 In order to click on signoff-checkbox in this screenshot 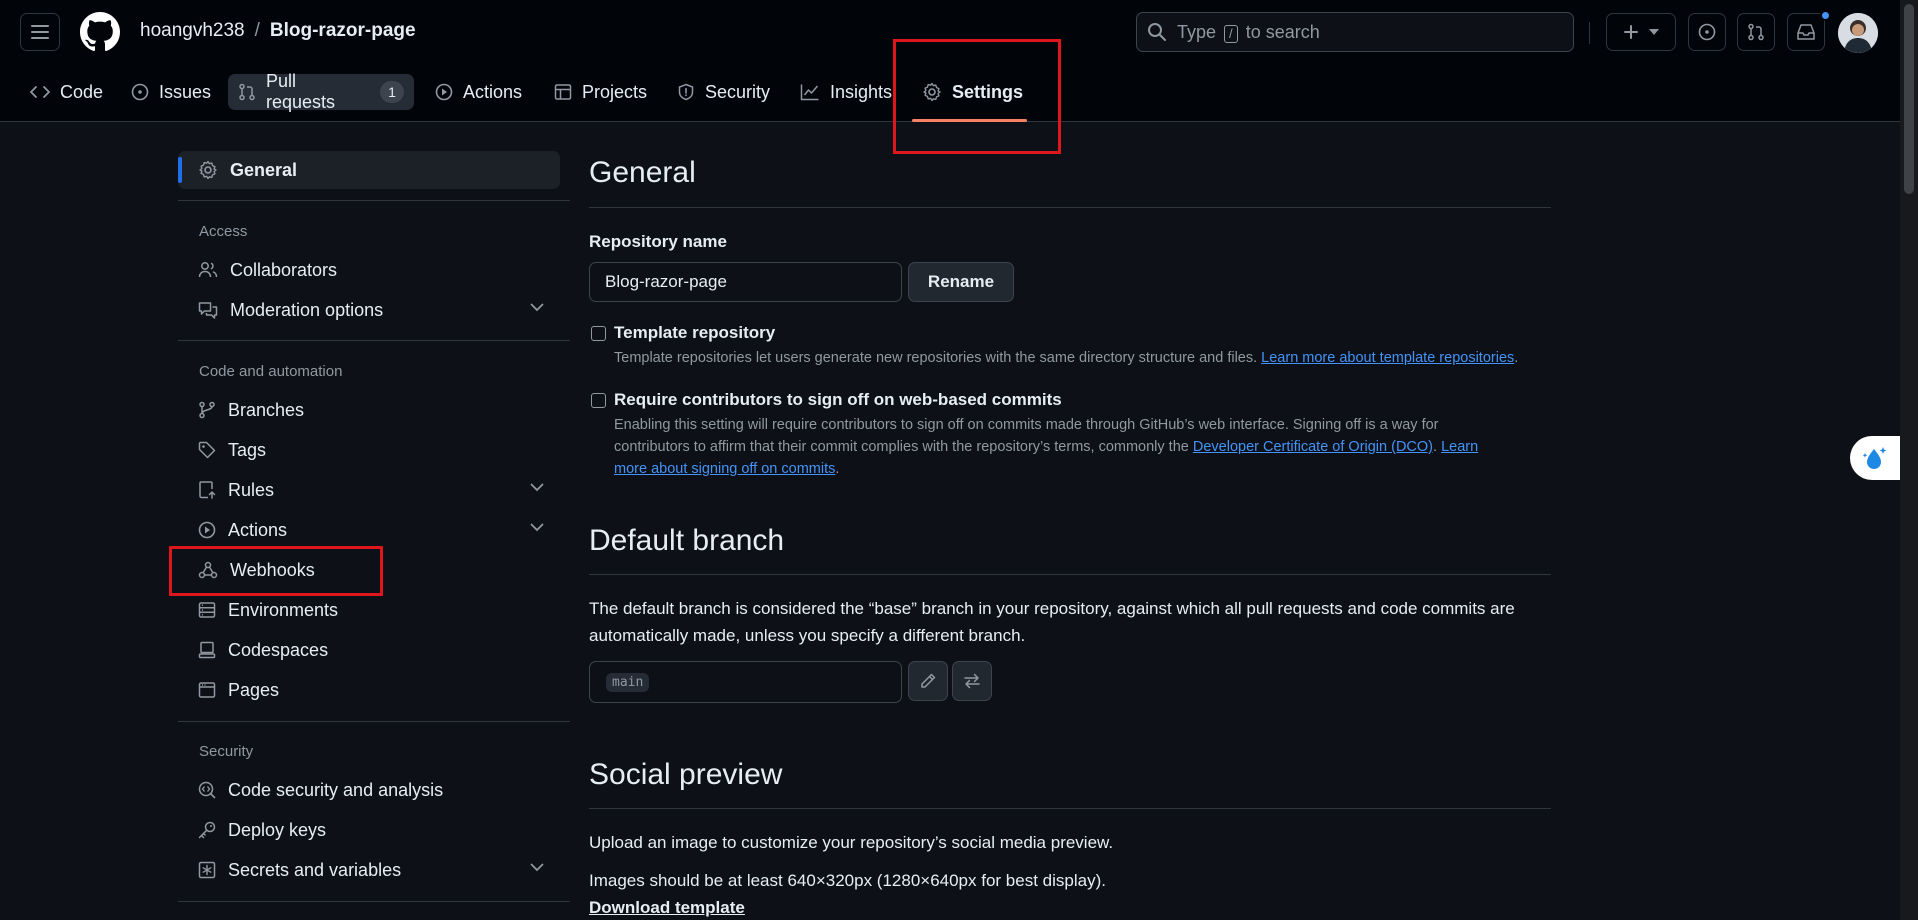, I will do `click(598, 400)`.